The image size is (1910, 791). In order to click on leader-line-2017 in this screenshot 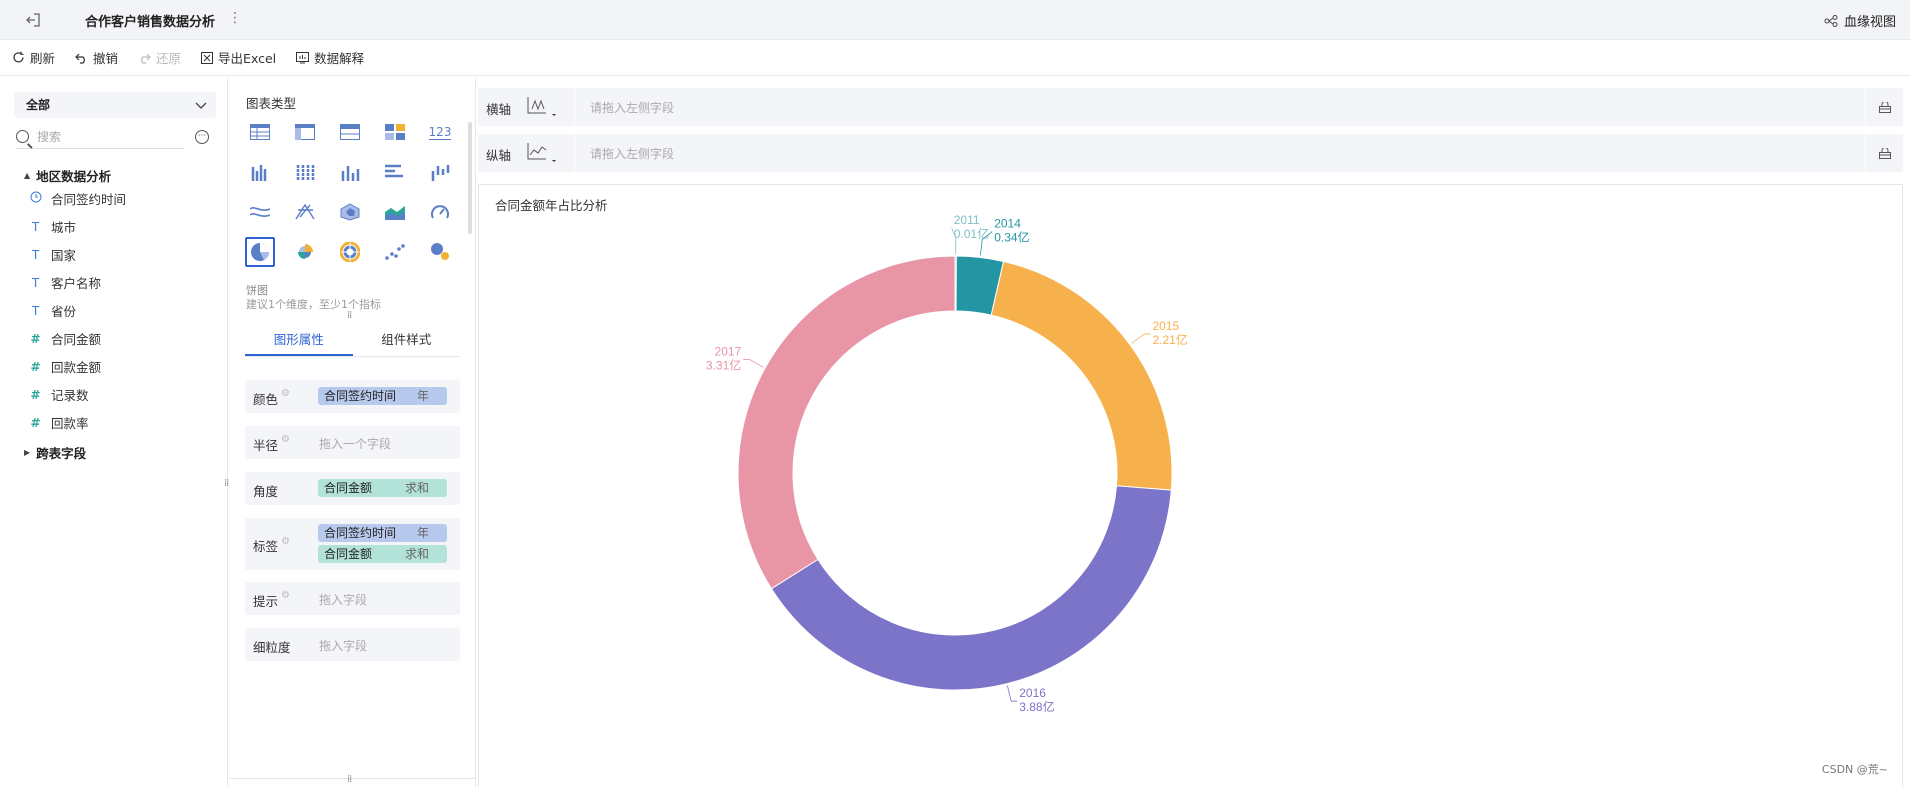, I will do `click(753, 363)`.